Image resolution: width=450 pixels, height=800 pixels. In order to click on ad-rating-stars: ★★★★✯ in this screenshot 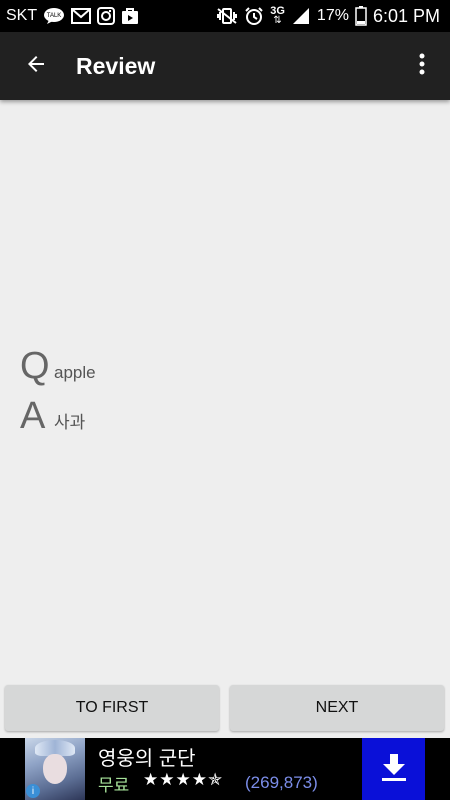, I will do `click(183, 779)`.